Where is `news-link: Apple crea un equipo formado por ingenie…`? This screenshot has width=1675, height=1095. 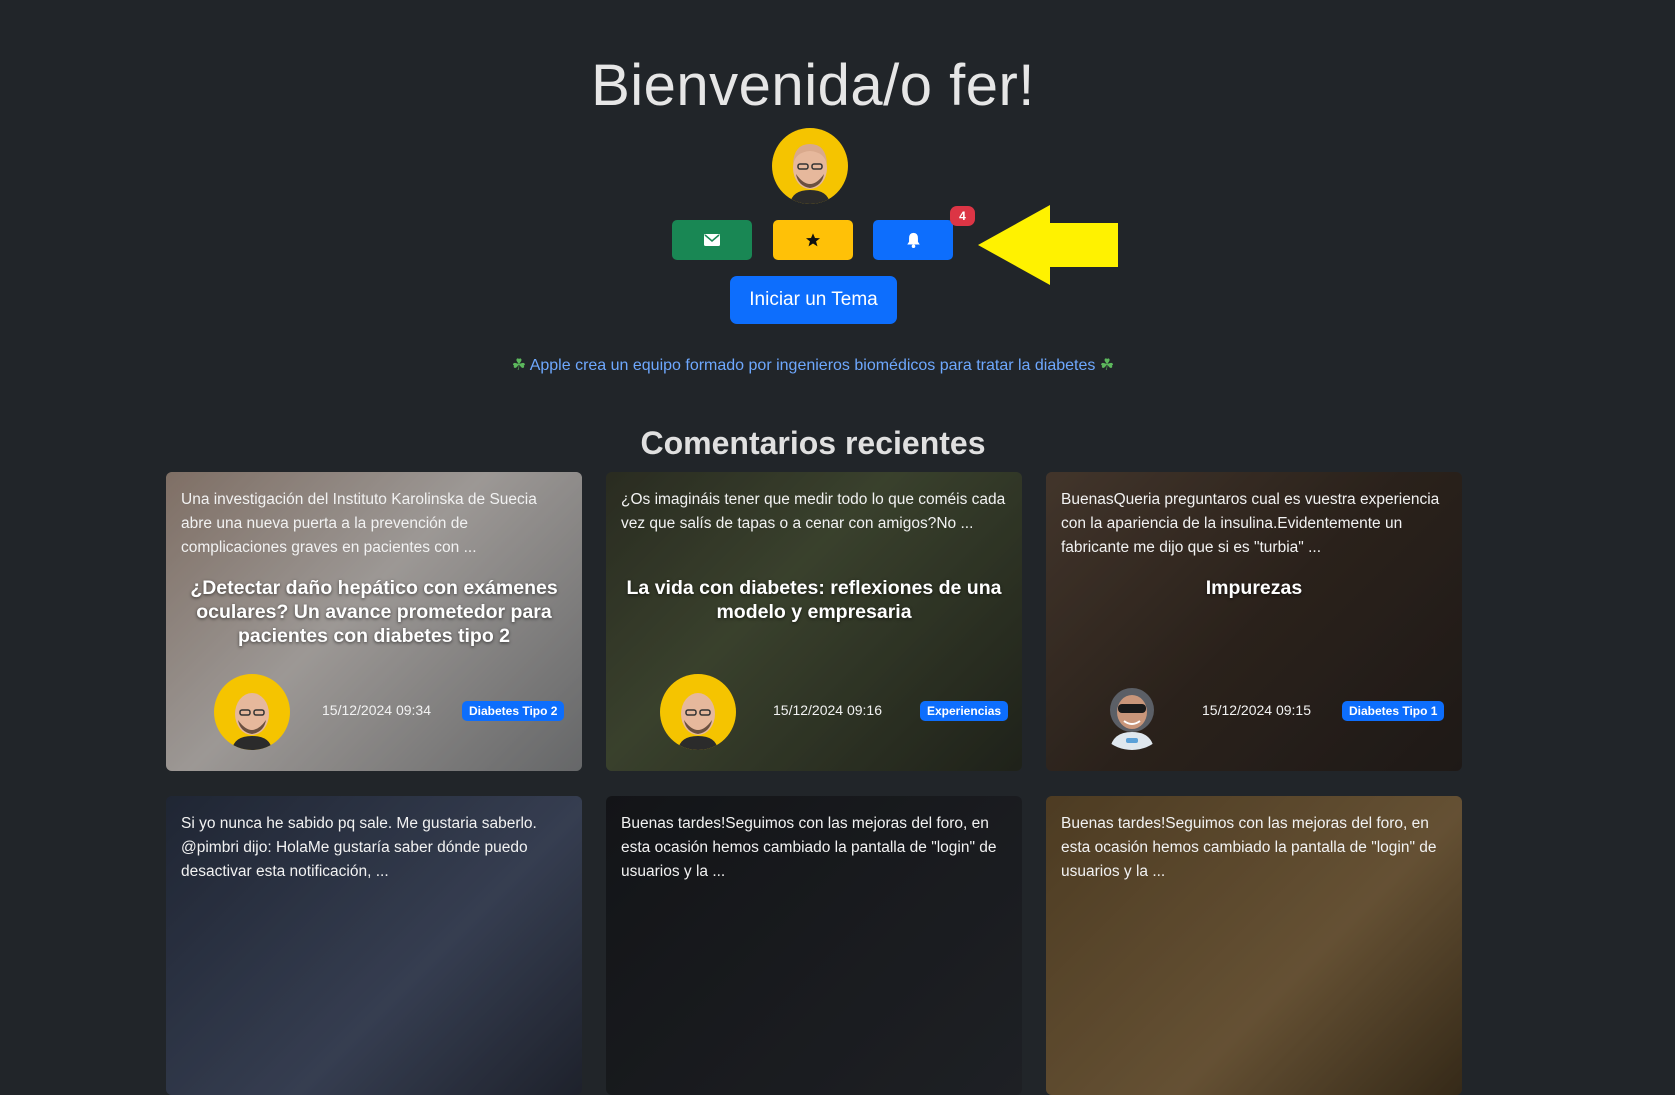 news-link: Apple crea un equipo formado por ingenie… is located at coordinates (813, 365).